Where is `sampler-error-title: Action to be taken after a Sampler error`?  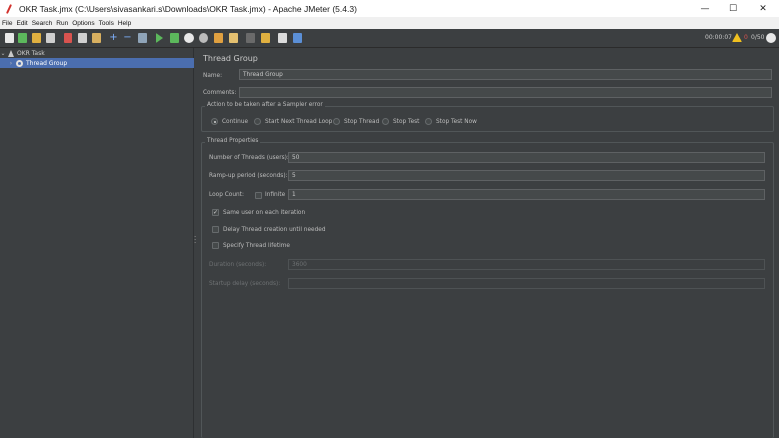
sampler-error-title: Action to be taken after a Sampler error is located at coordinates (265, 105).